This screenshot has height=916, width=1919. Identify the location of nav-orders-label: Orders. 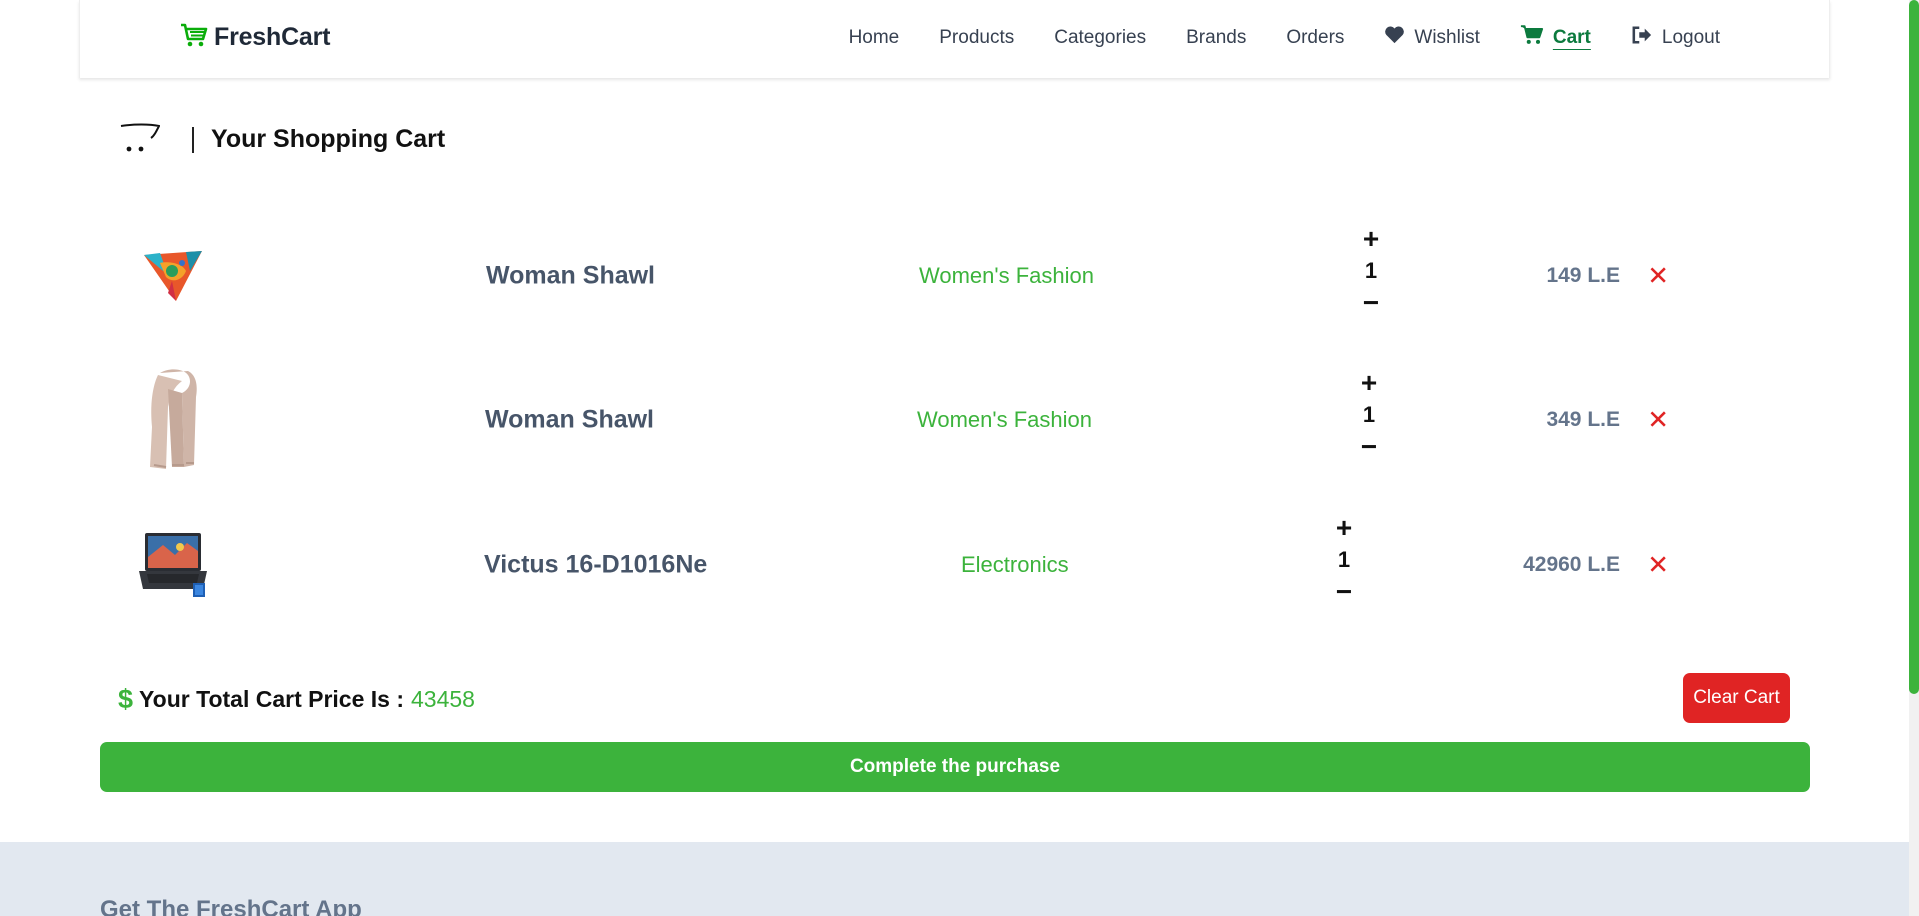
(1315, 37).